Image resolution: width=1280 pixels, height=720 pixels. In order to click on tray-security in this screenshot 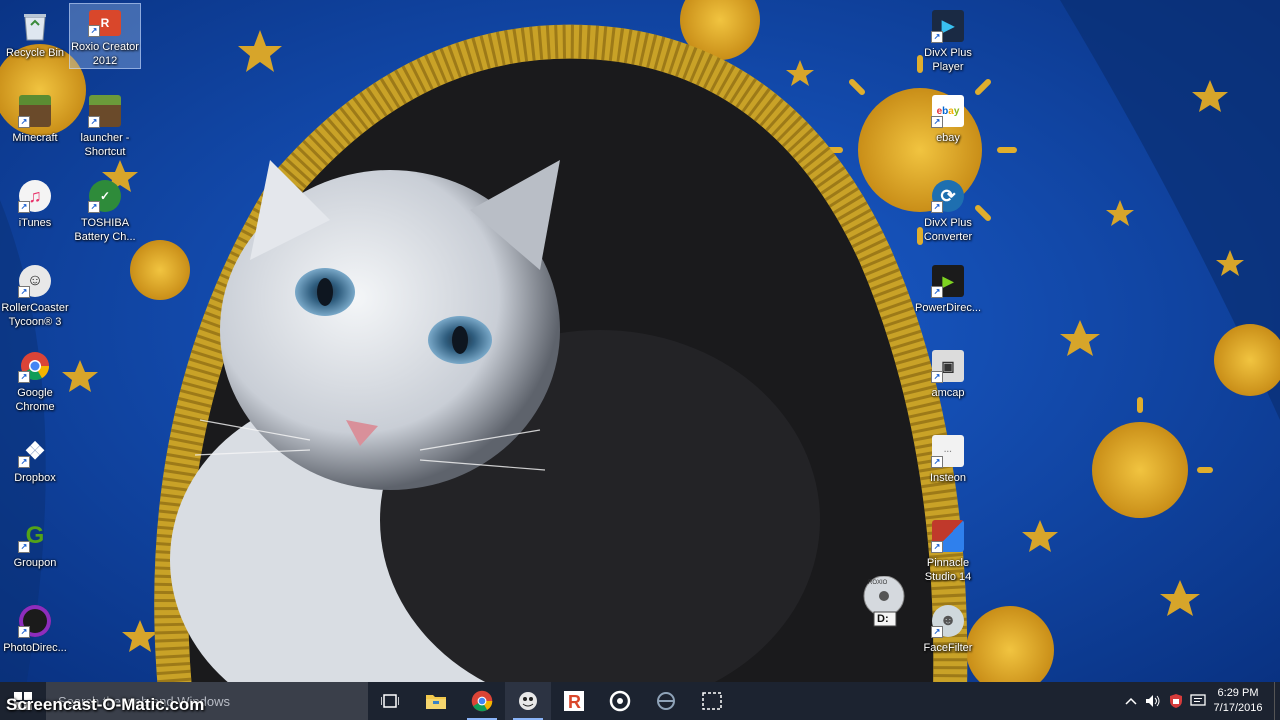, I will do `click(1176, 701)`.